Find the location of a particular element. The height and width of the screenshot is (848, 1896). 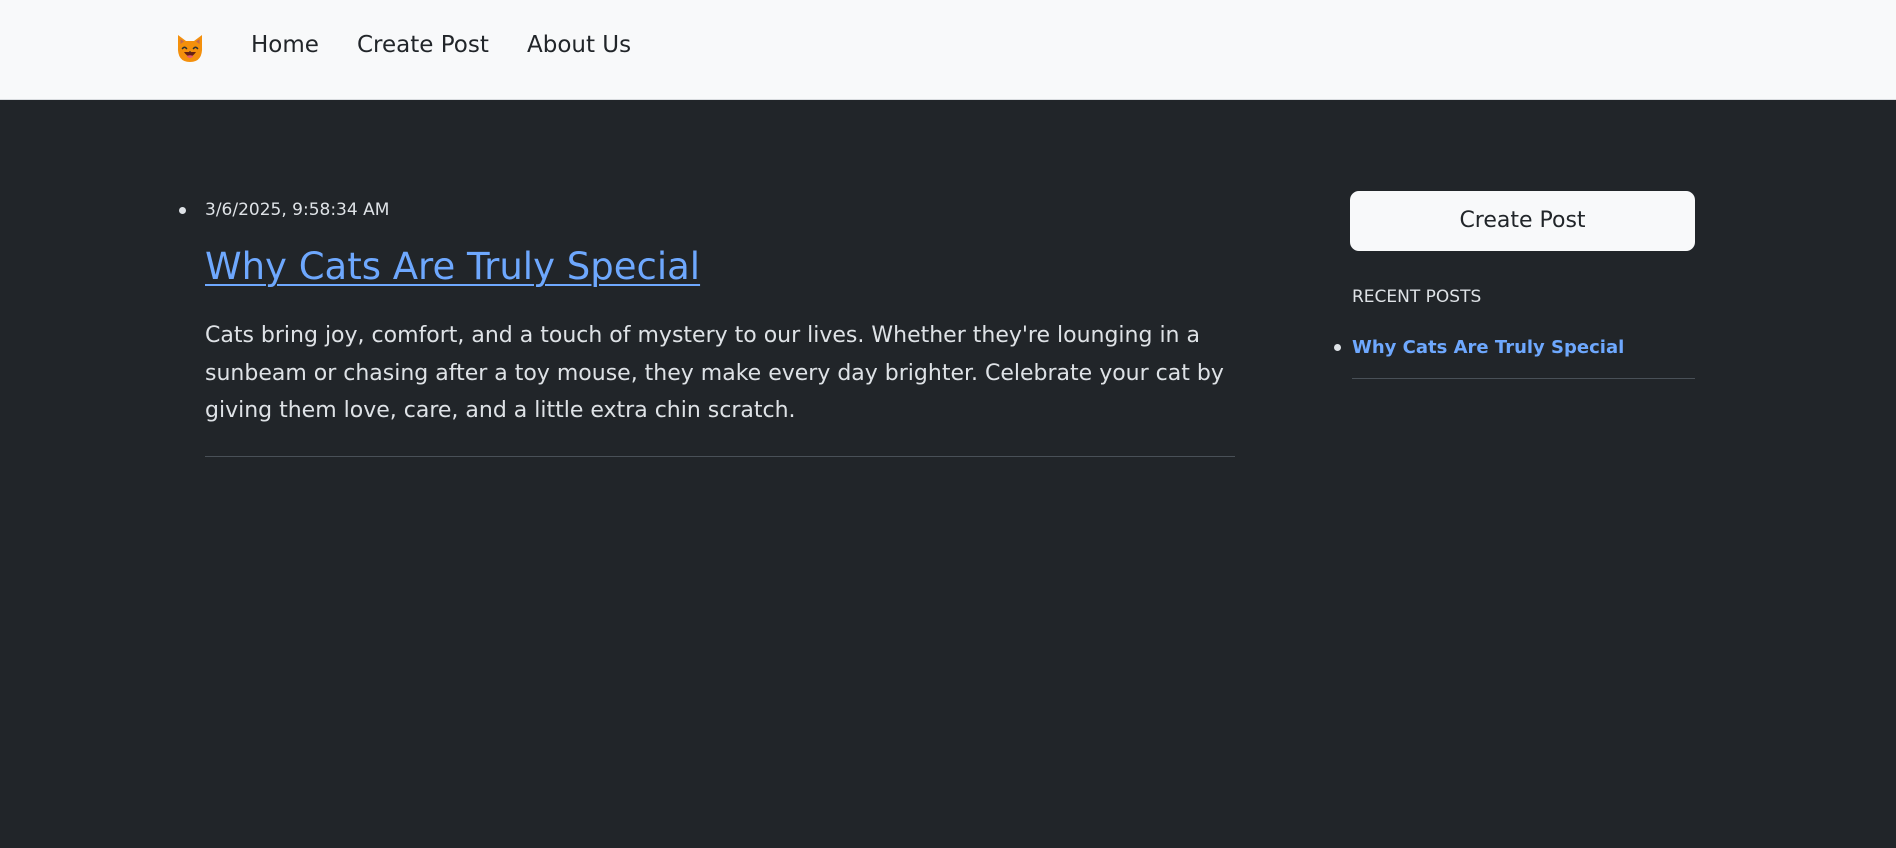

recent-posts-list: Why Cats Are Truly Special is located at coordinates (1514, 347).